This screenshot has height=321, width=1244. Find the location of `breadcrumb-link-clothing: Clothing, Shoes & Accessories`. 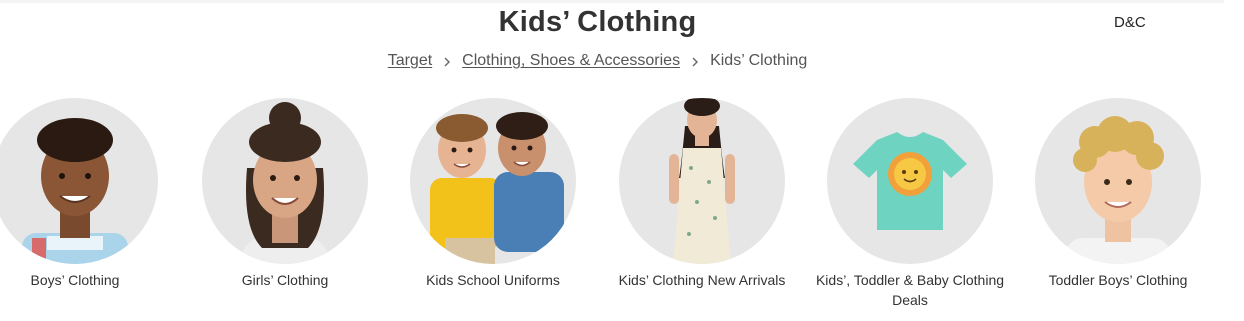

breadcrumb-link-clothing: Clothing, Shoes & Accessories is located at coordinates (571, 61).